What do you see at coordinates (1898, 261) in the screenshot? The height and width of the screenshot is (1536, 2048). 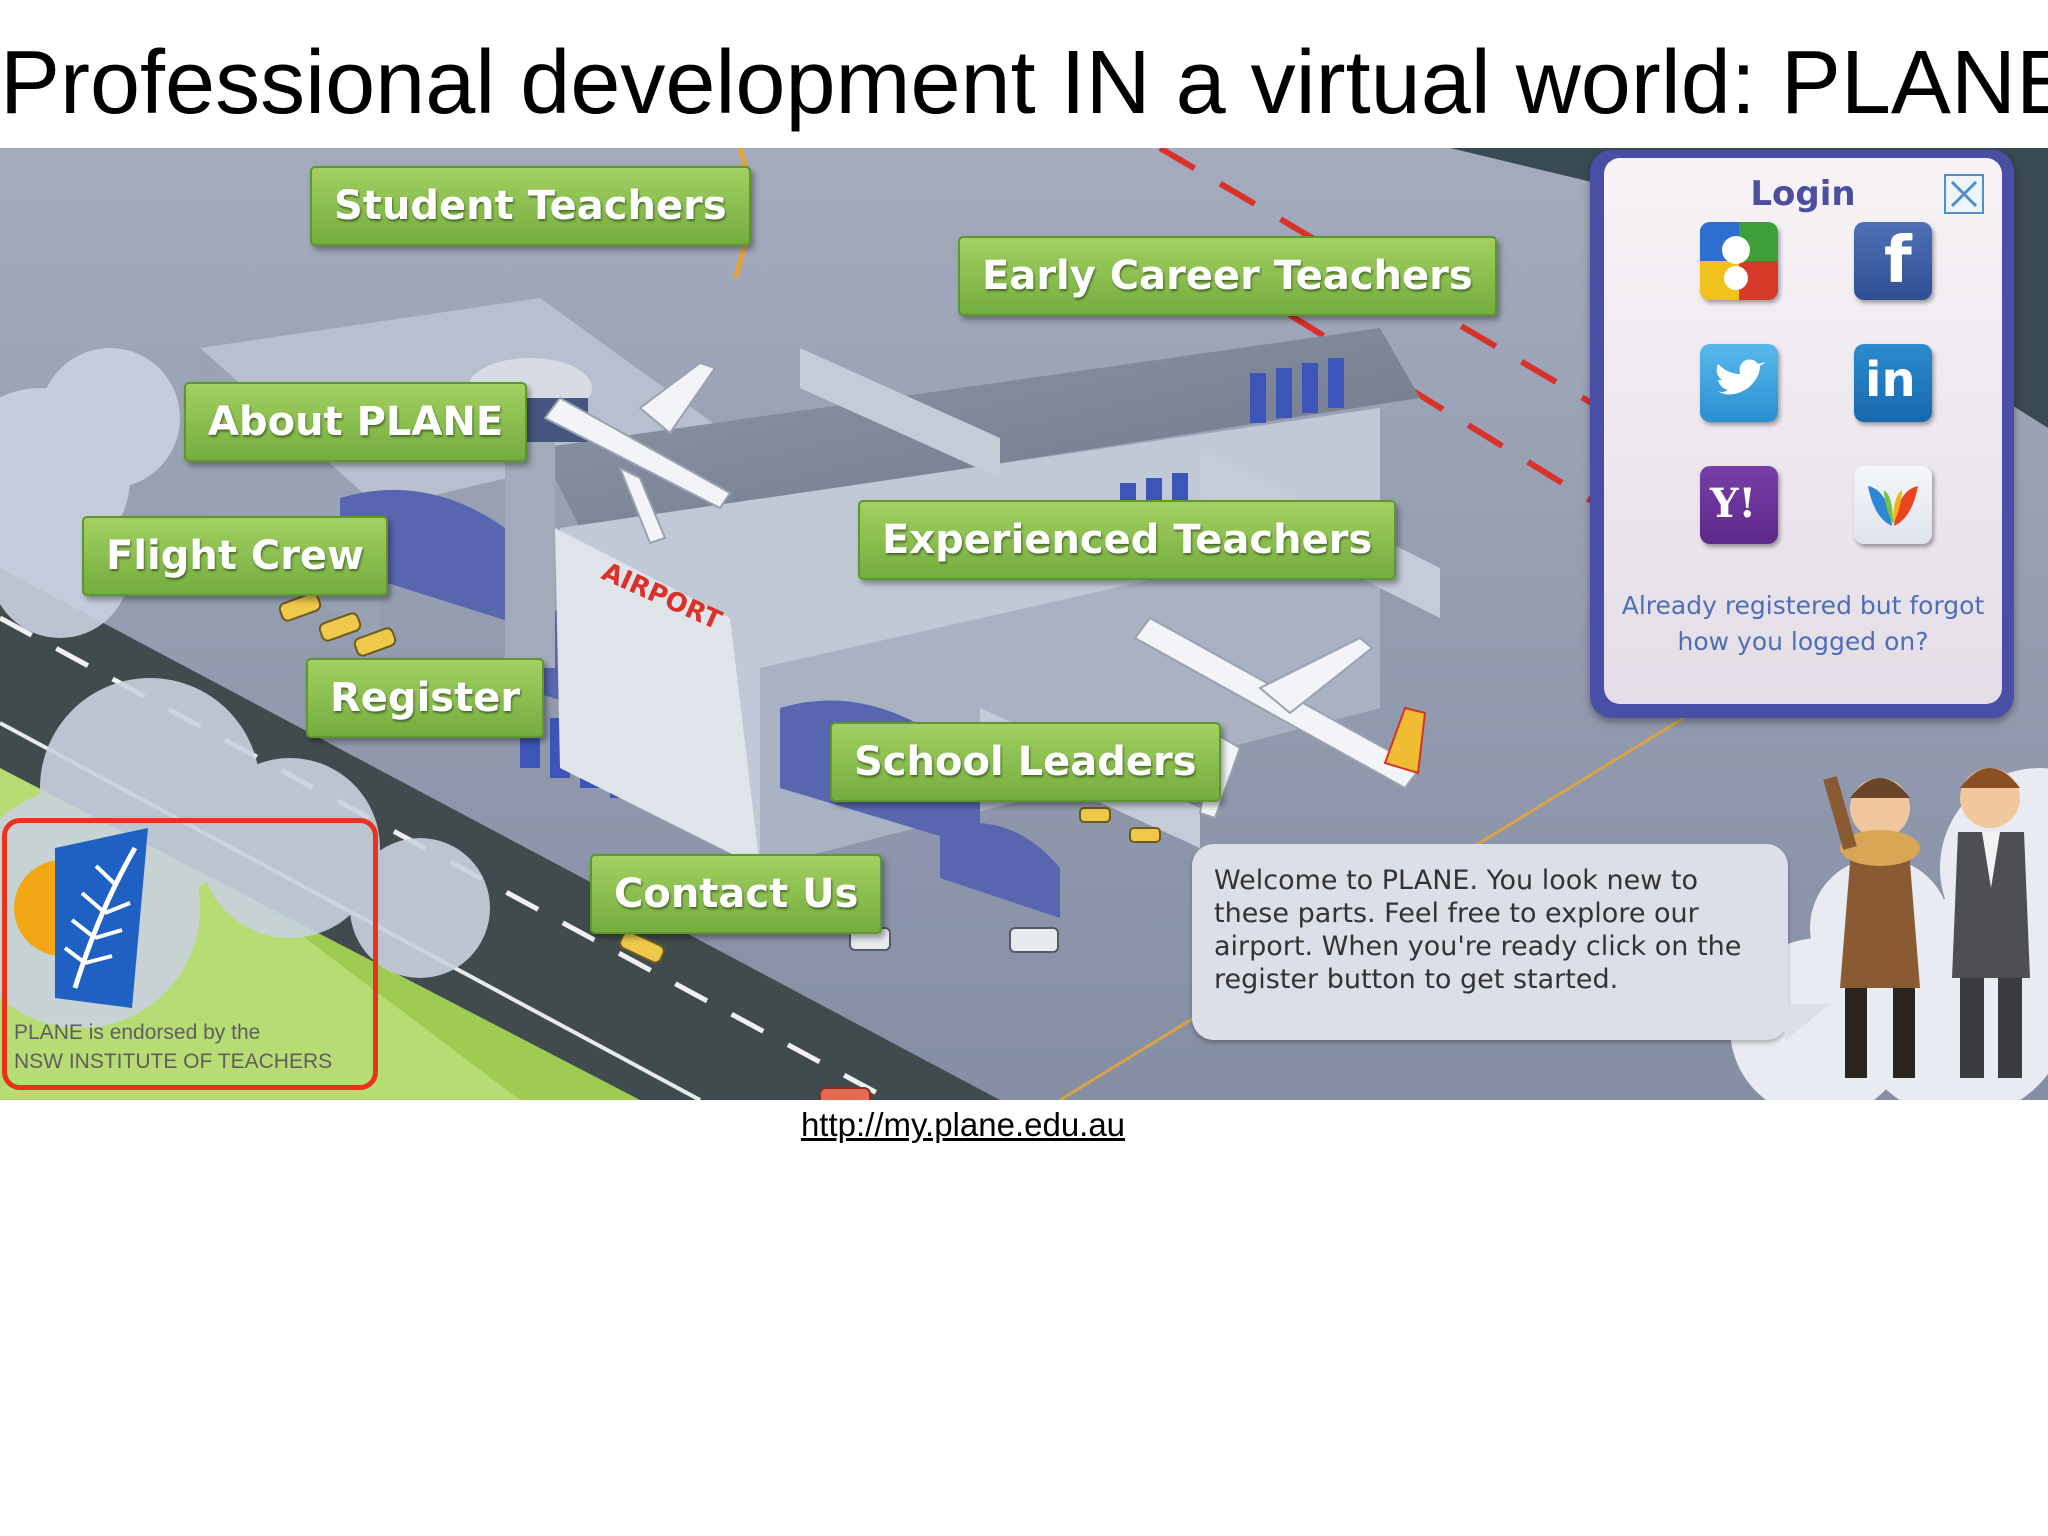 I see `facebook-glyph: f` at bounding box center [1898, 261].